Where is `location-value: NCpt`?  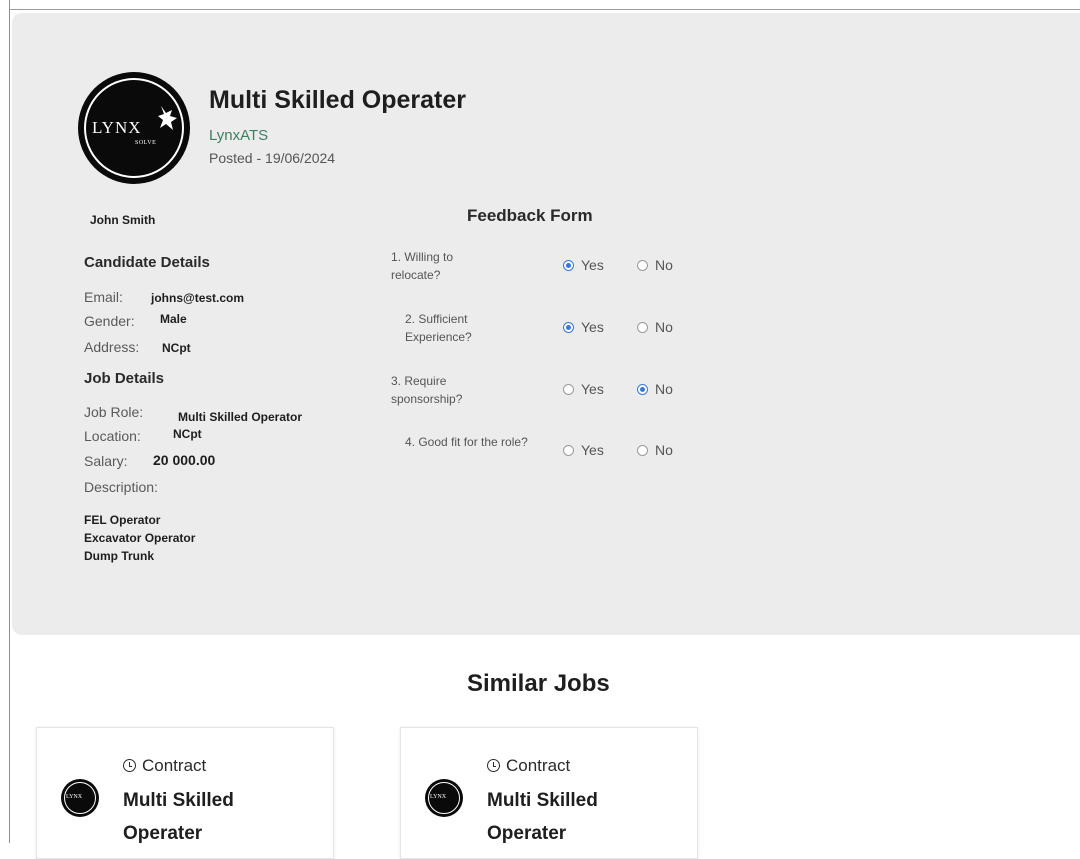
location-value: NCpt is located at coordinates (187, 434).